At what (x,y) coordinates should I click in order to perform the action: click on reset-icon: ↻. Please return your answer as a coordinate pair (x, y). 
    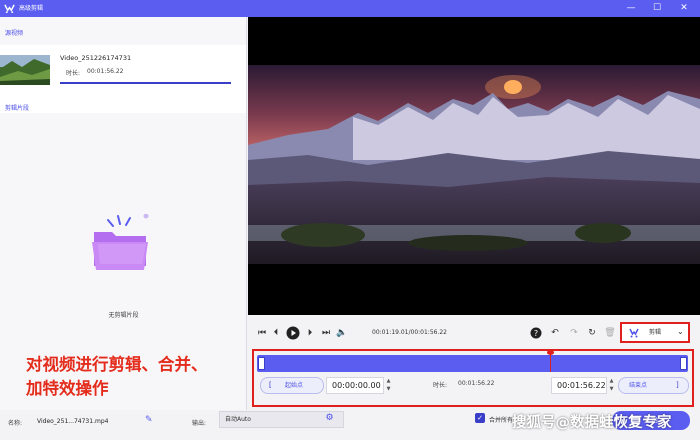
    Looking at the image, I should click on (592, 333).